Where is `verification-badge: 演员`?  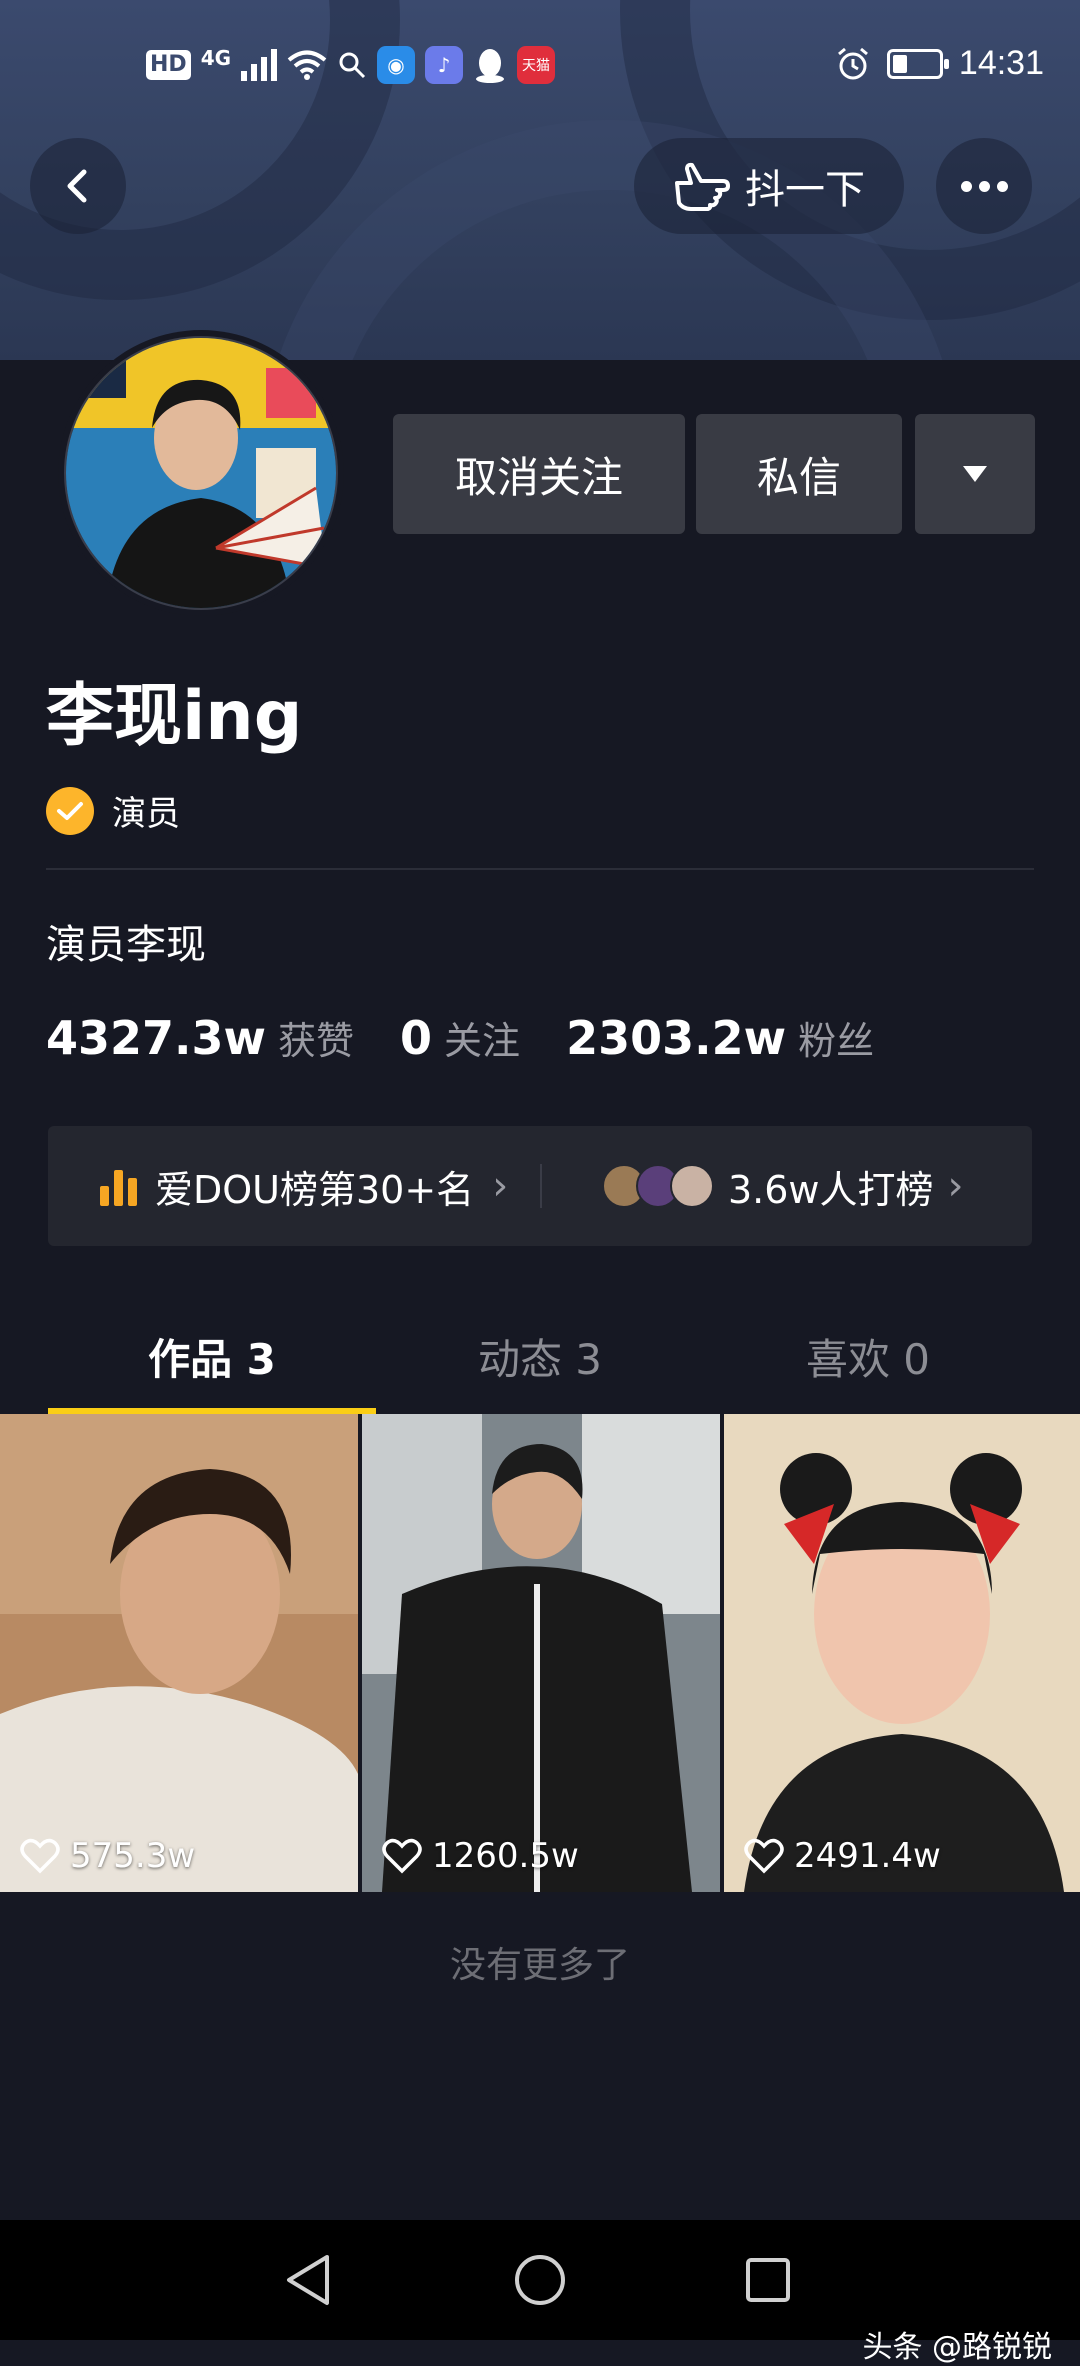
verification-badge: 演员 is located at coordinates (113, 810).